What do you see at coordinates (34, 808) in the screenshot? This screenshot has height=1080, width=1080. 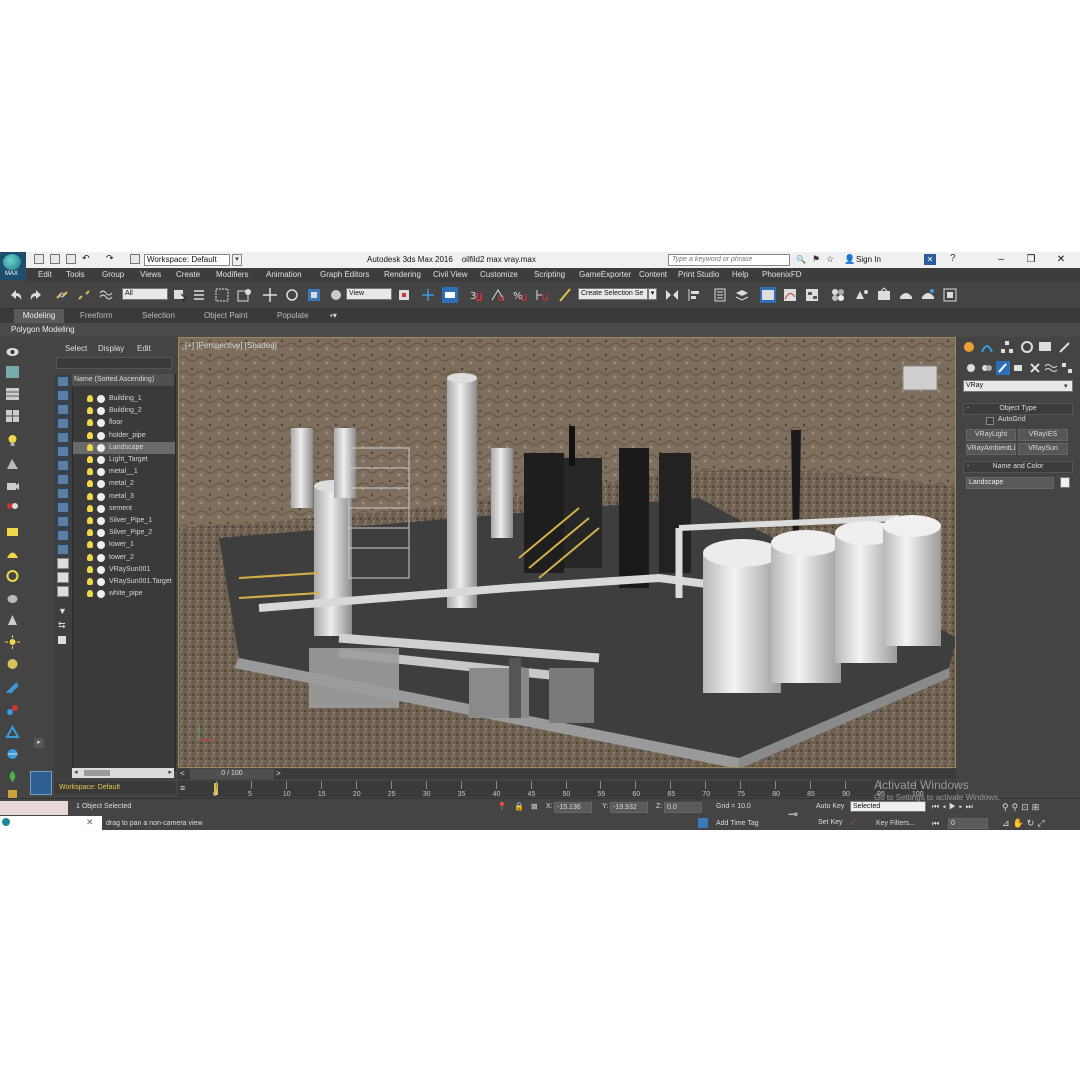 I see `maxscript-mini-listener` at bounding box center [34, 808].